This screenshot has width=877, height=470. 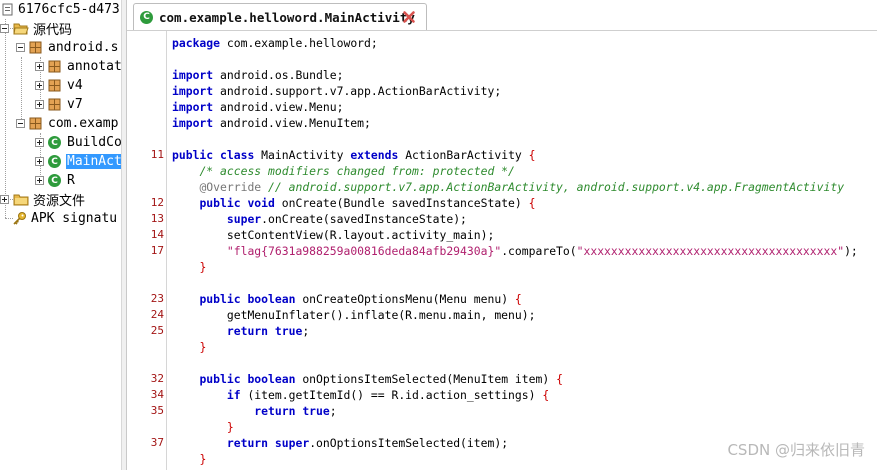 What do you see at coordinates (83, 123) in the screenshot?
I see `tree-item-com-label: com.examp` at bounding box center [83, 123].